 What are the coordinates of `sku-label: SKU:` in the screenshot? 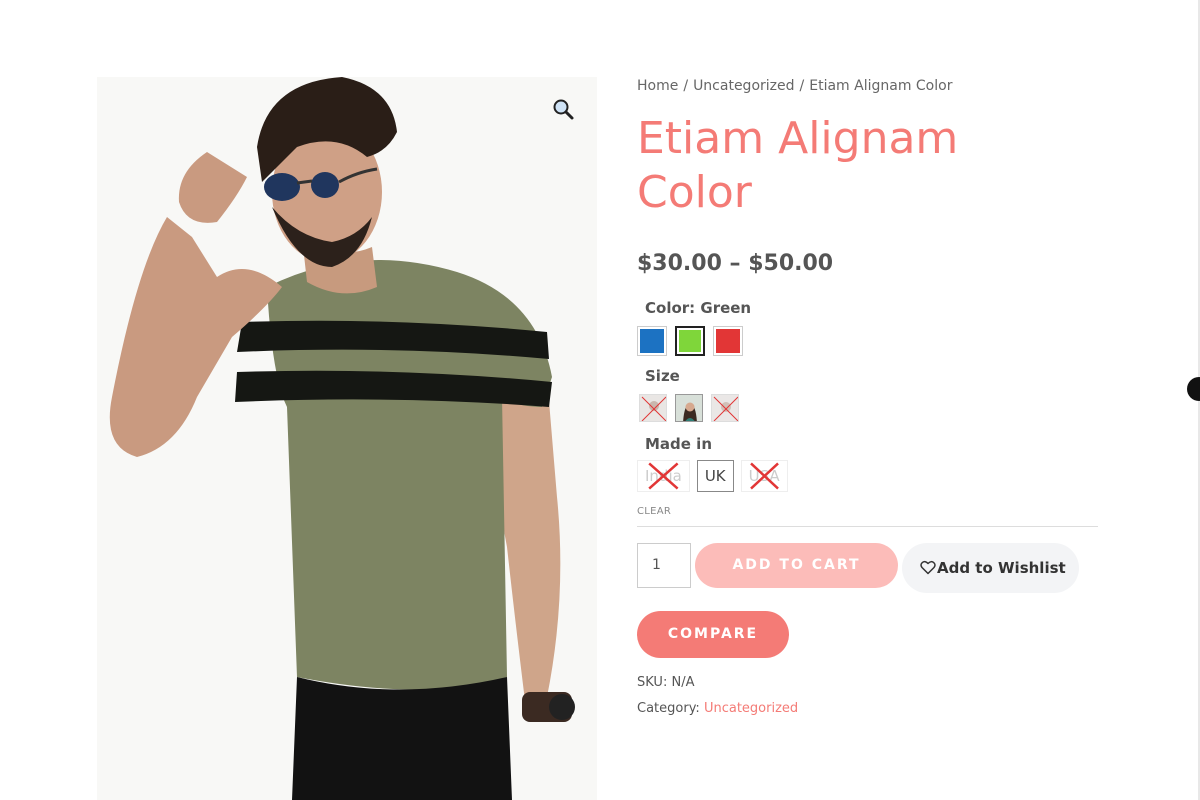 It's located at (652, 682).